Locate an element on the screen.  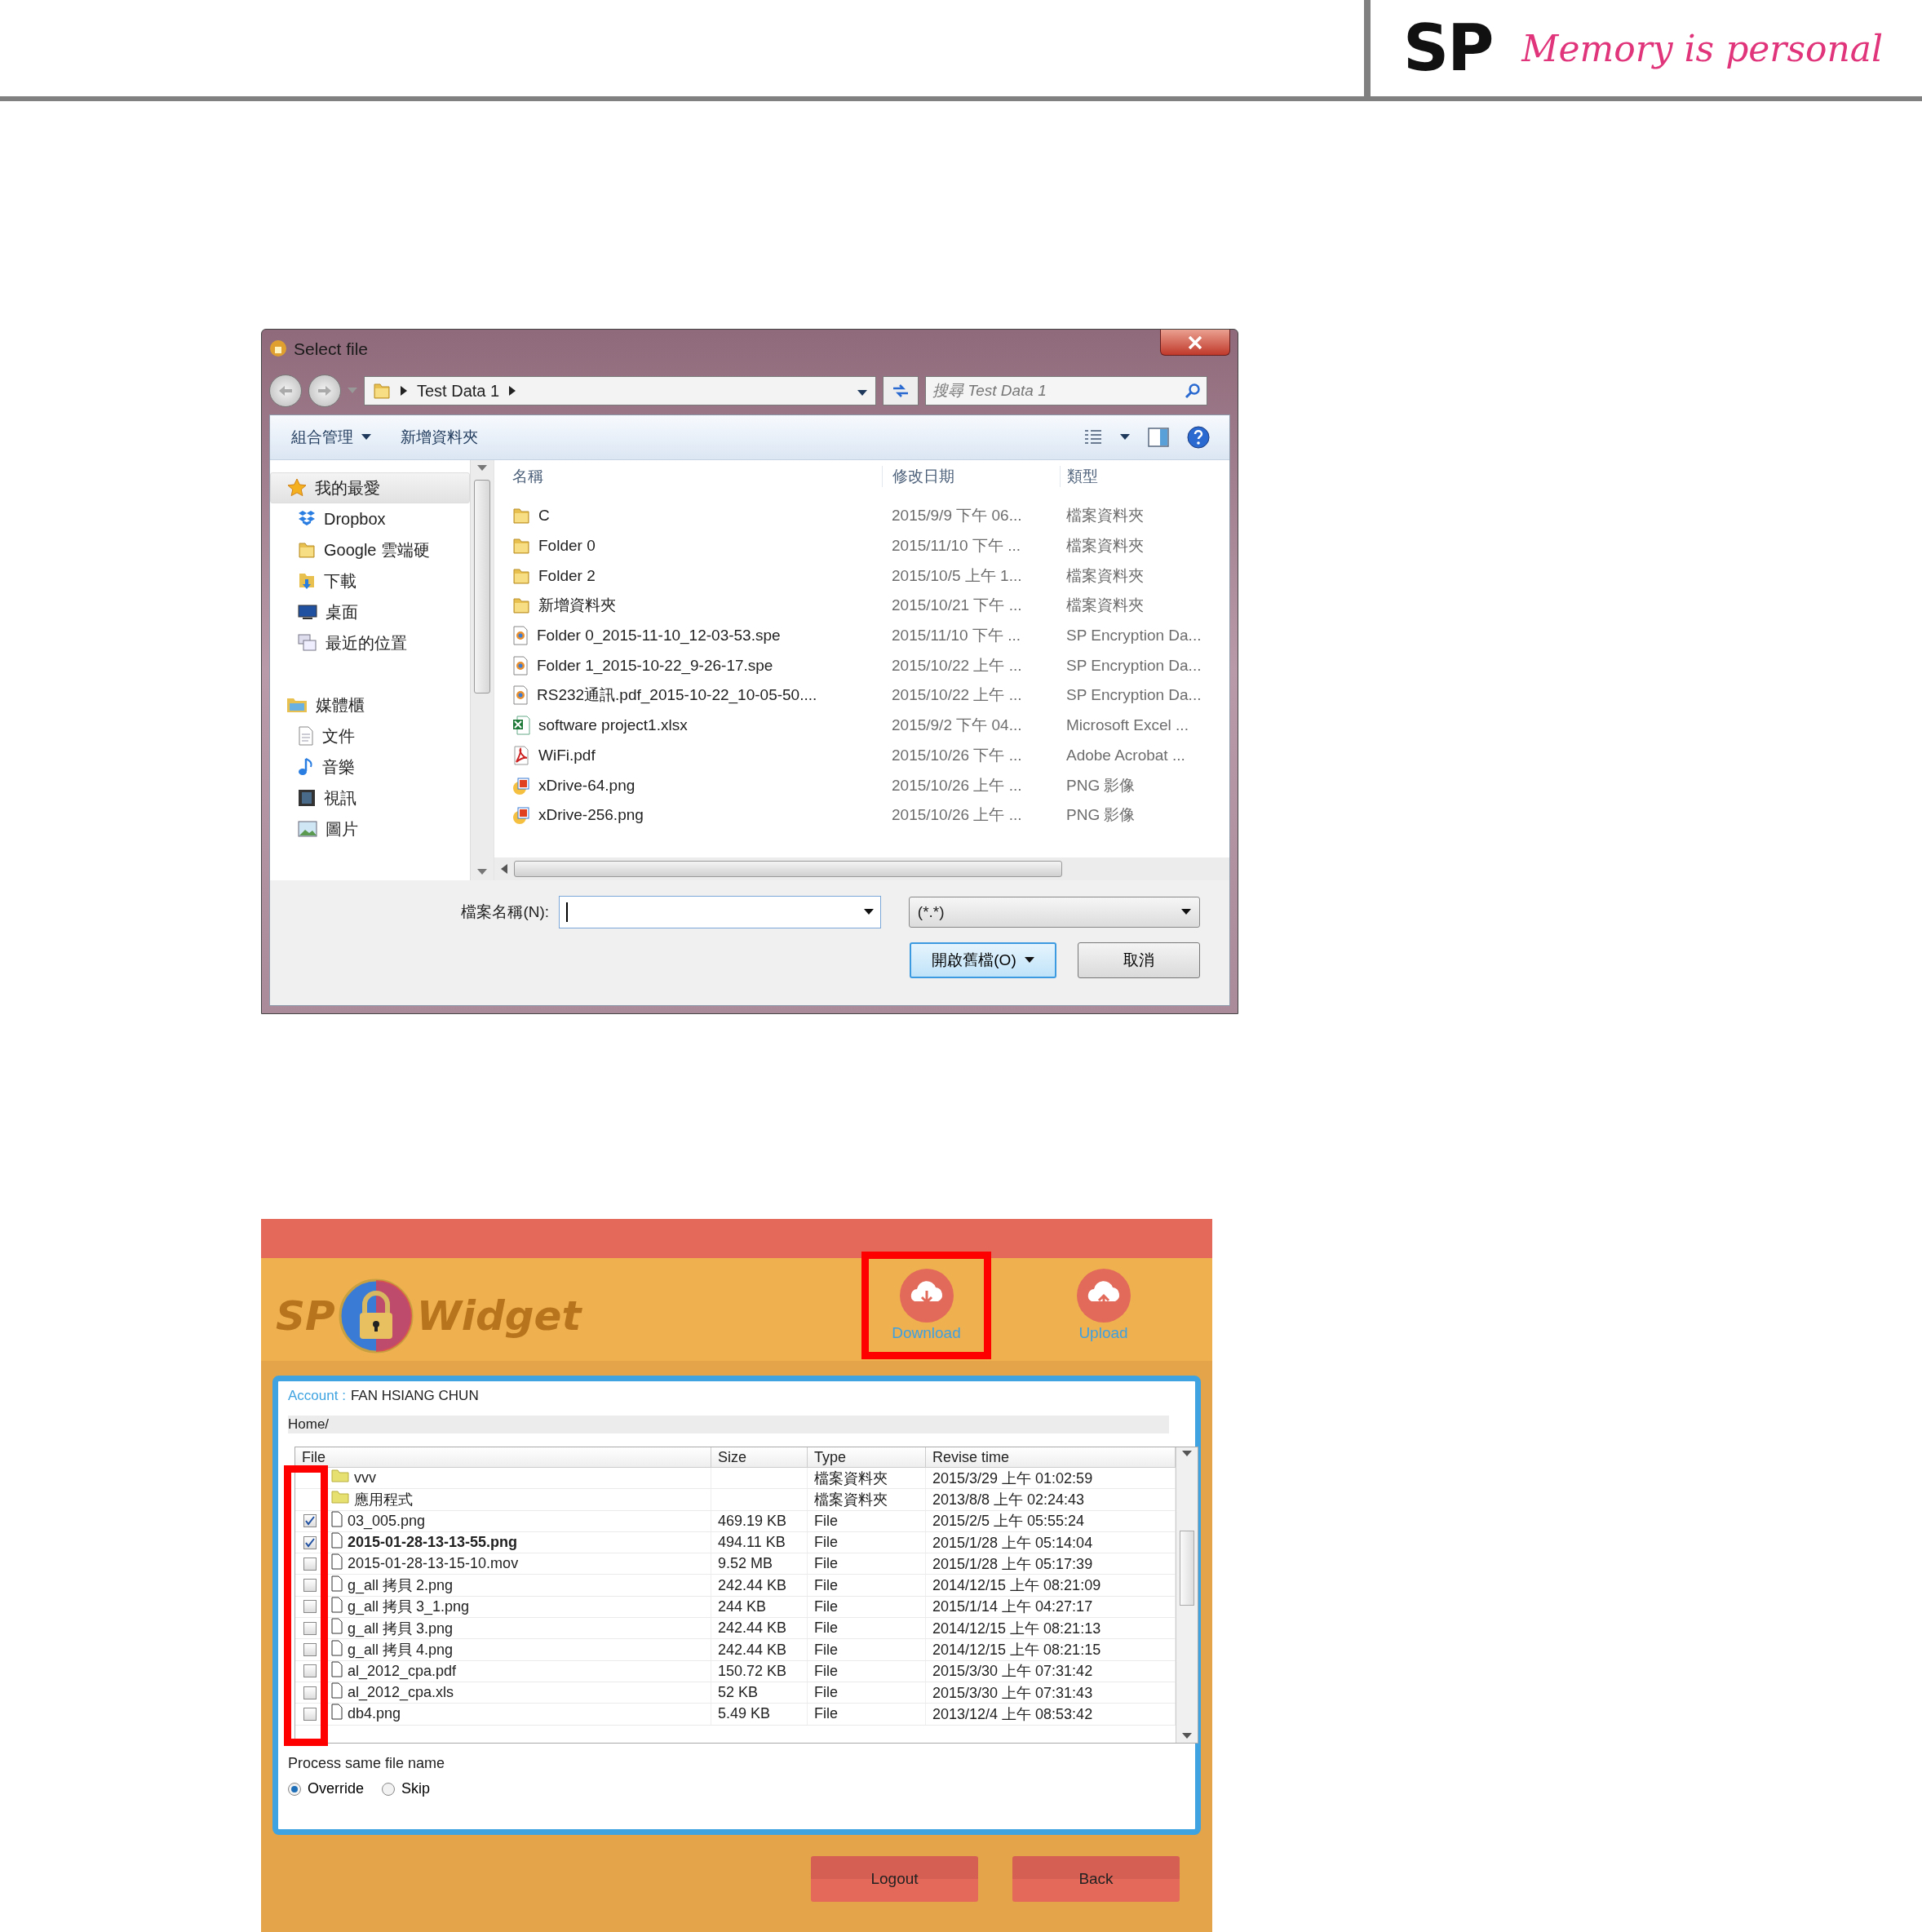
nav-item: 音樂 is located at coordinates (370, 766).